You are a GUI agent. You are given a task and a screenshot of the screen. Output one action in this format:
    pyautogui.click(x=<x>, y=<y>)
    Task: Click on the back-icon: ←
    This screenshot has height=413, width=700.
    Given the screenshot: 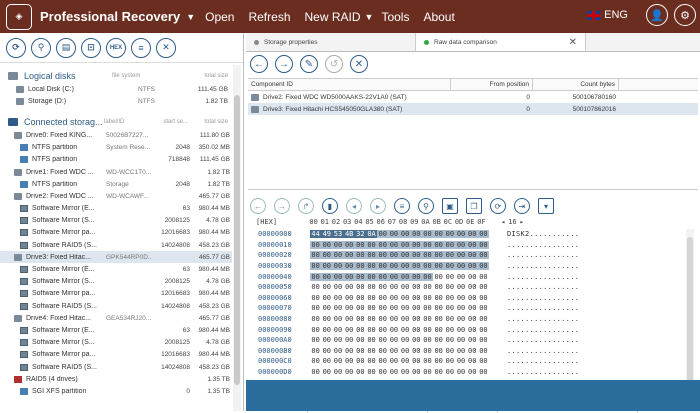 What is the action you would take?
    pyautogui.click(x=259, y=64)
    